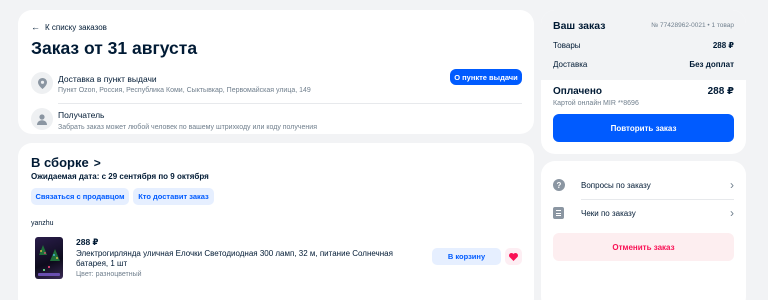  Describe the element at coordinates (35, 27) in the screenshot. I see `arrow-left-icon: ←` at that location.